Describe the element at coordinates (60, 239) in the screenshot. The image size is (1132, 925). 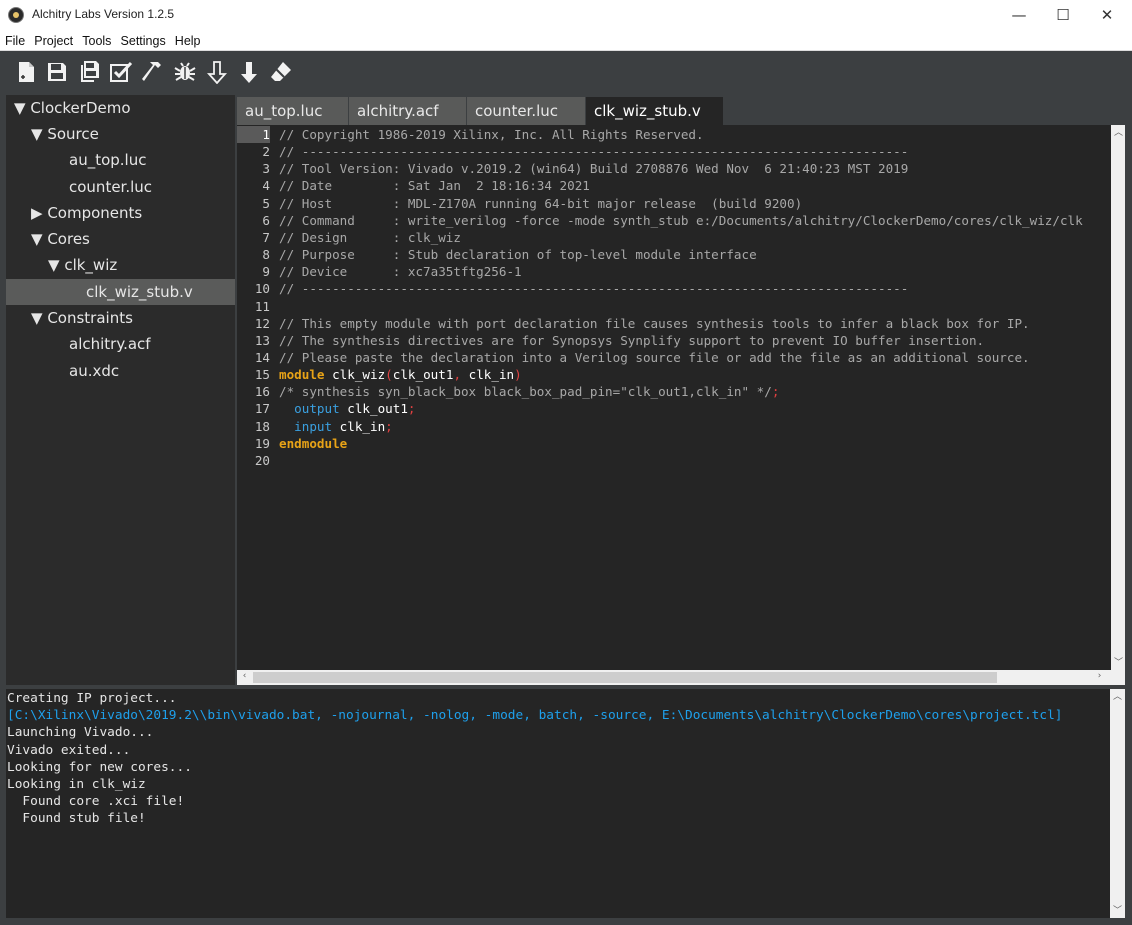
I see `tree-item-cores: ▼ Cores` at that location.